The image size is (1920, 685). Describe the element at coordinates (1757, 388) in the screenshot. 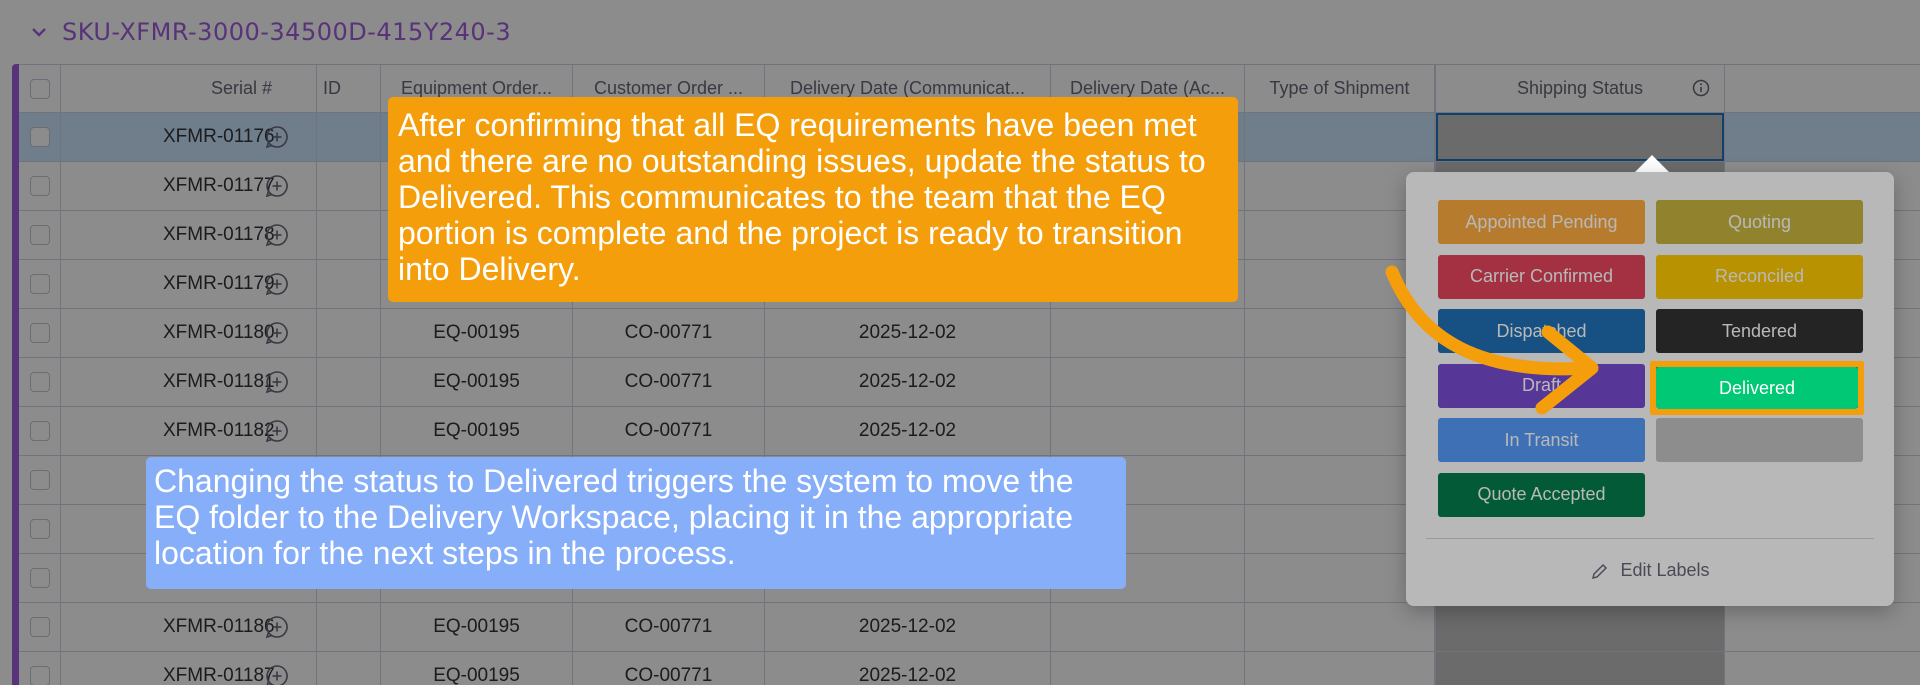

I see `delivered-highlight-box` at that location.